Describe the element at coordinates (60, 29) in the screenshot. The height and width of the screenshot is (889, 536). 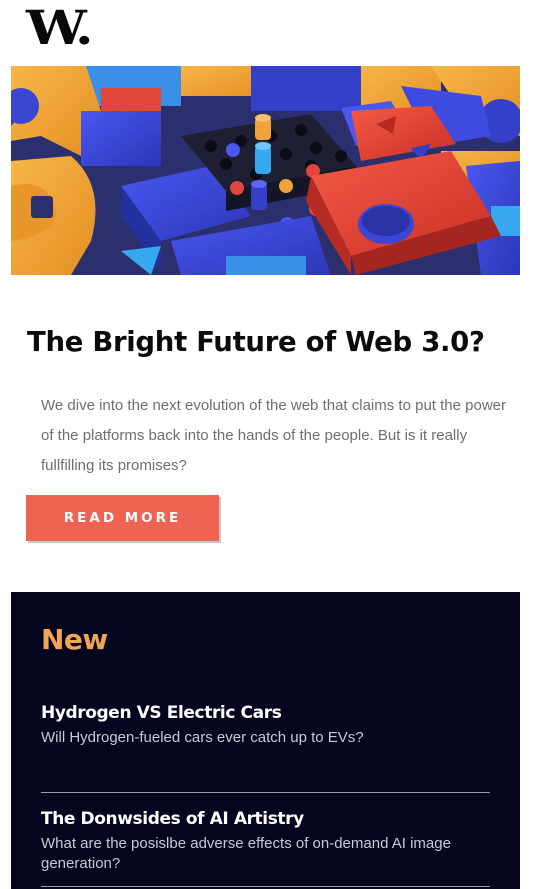
I see `brand-logo: W.` at that location.